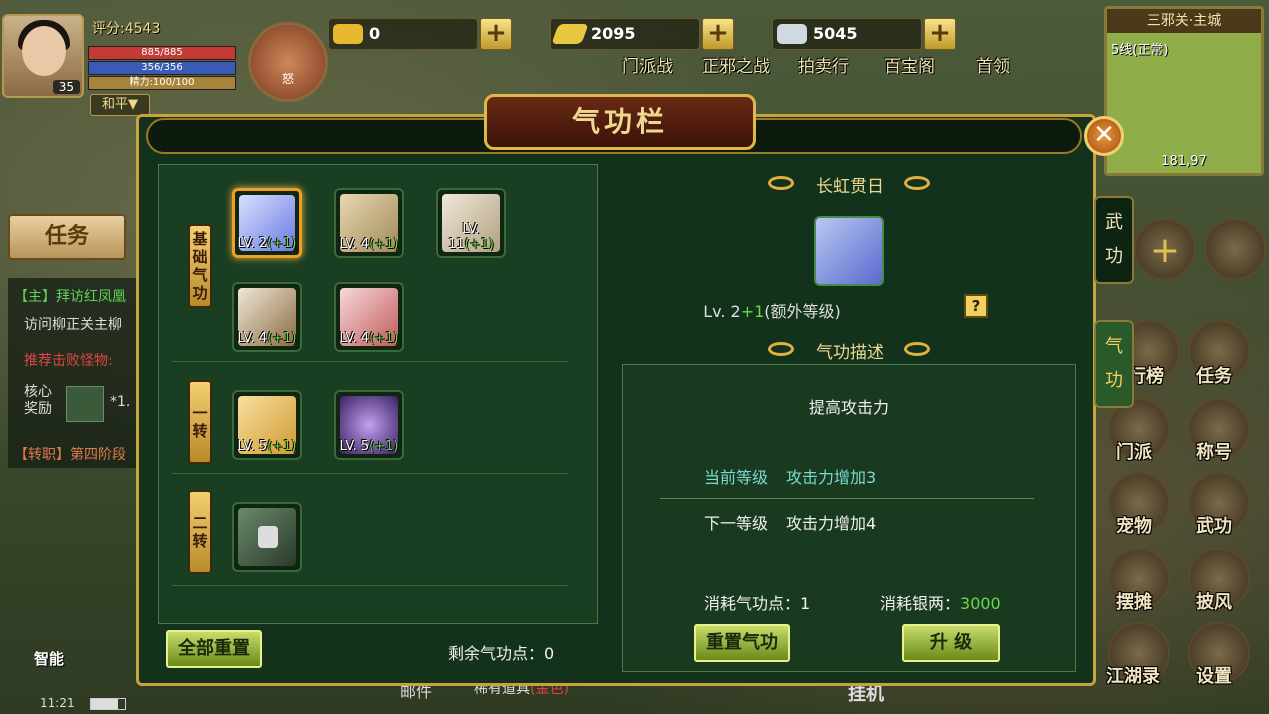 Image resolution: width=1269 pixels, height=714 pixels. Describe the element at coordinates (267, 223) in the screenshot. I see `skill-slot: LV. 2(+1)` at that location.